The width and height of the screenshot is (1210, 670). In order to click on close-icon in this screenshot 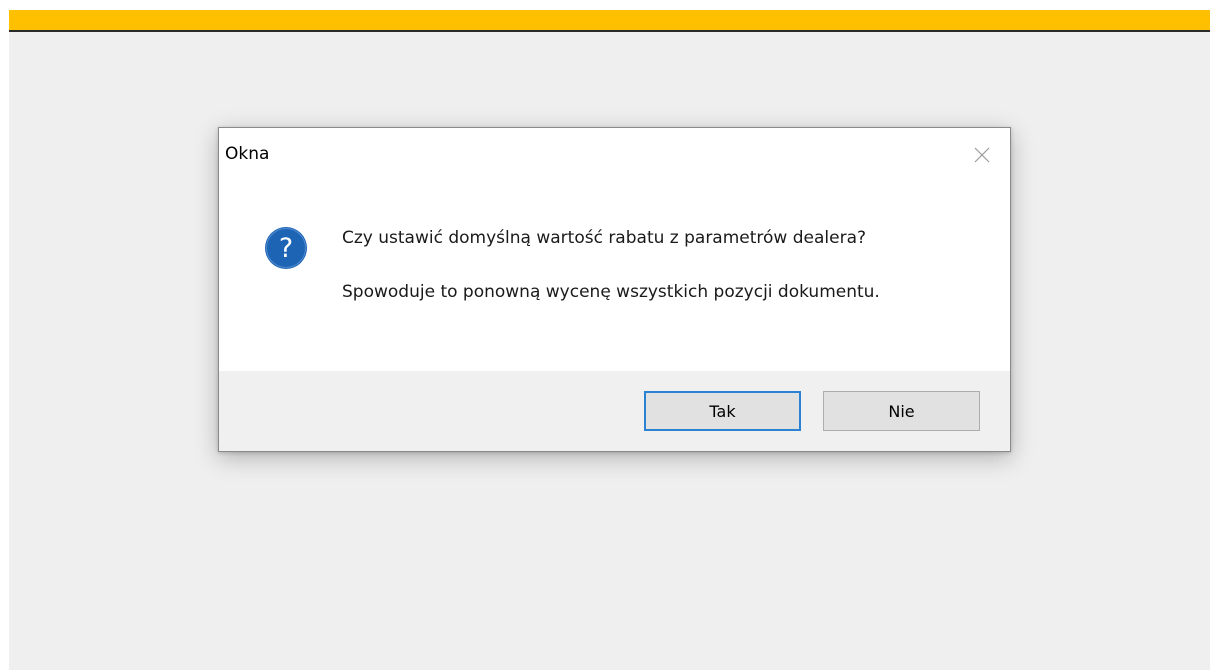, I will do `click(982, 155)`.